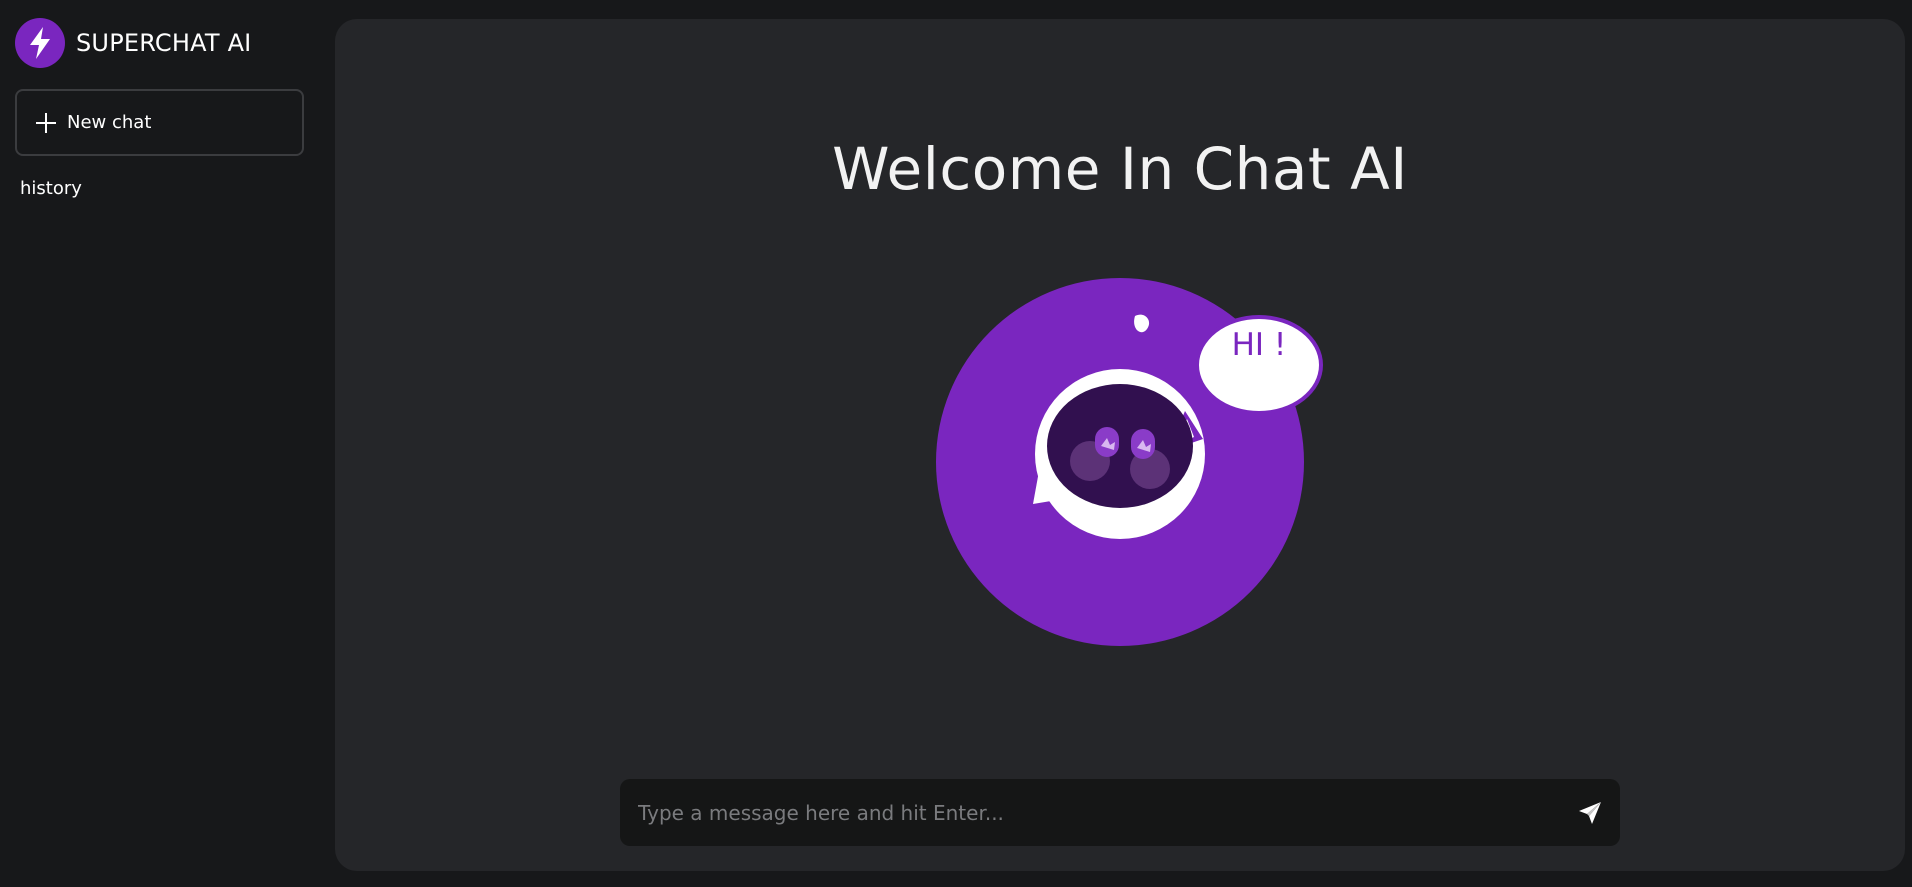 The height and width of the screenshot is (887, 1912). I want to click on brand: SUPERCHAT AI, so click(133, 43).